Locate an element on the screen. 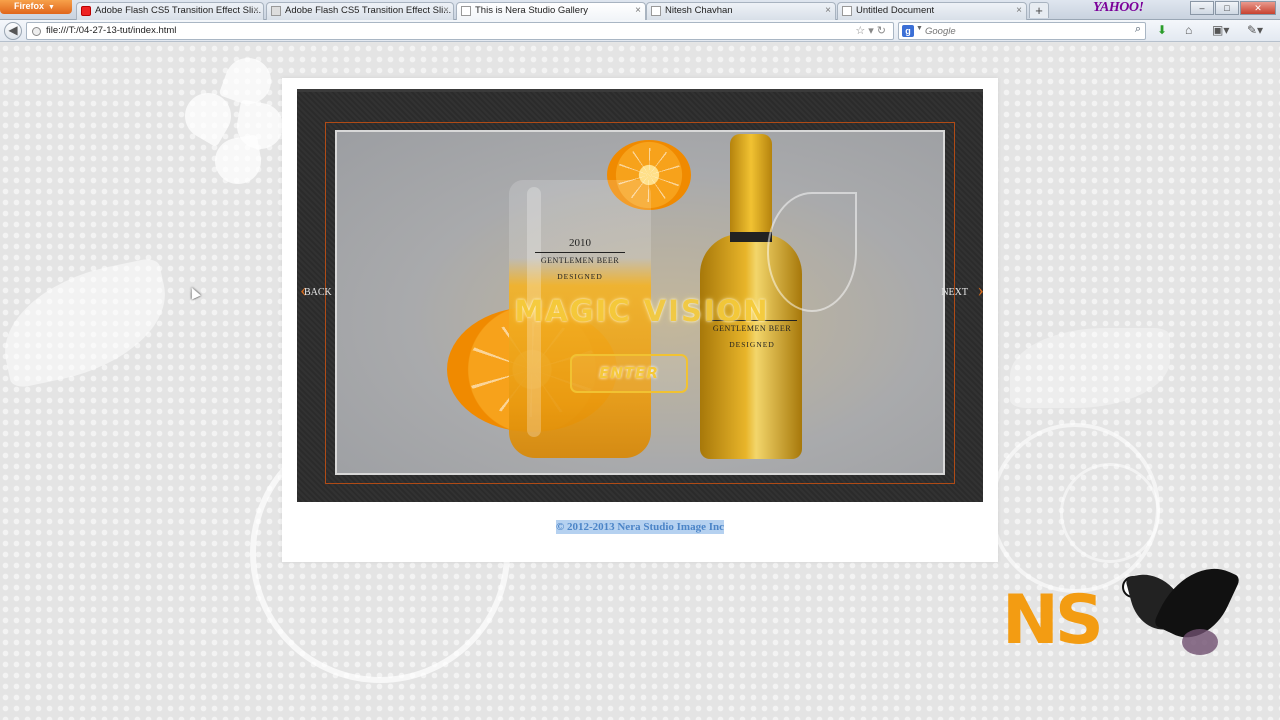  flower-decoration is located at coordinates (235, 124).